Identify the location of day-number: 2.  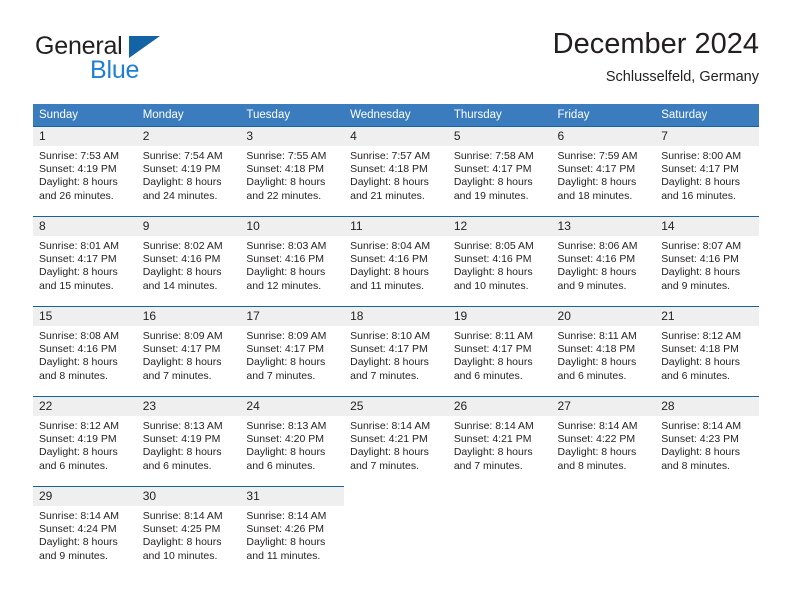
(188, 136).